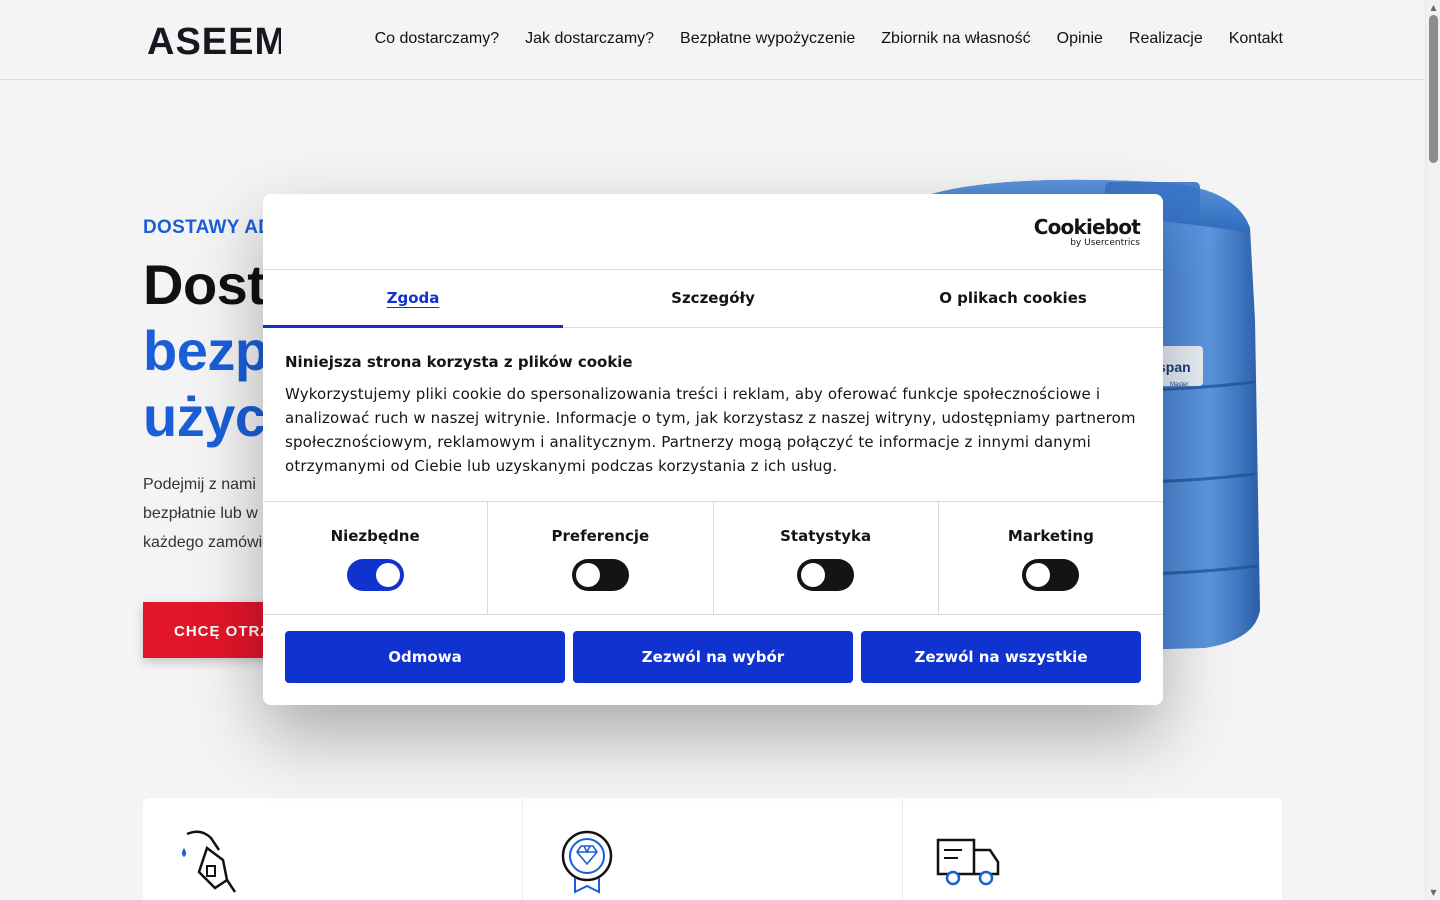 This screenshot has width=1440, height=900. I want to click on allow-all-button: Zezwól na wszystkie, so click(1001, 657).